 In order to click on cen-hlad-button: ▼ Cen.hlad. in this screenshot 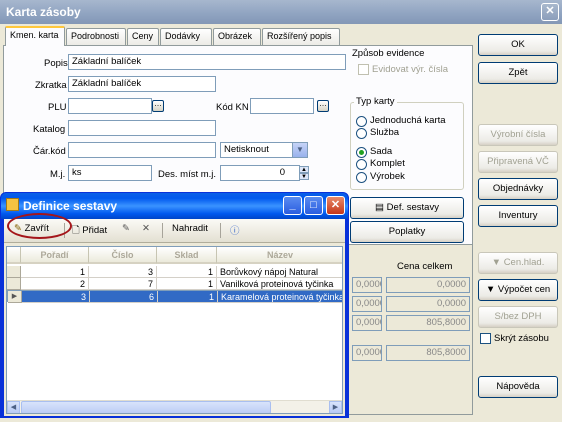, I will do `click(518, 263)`.